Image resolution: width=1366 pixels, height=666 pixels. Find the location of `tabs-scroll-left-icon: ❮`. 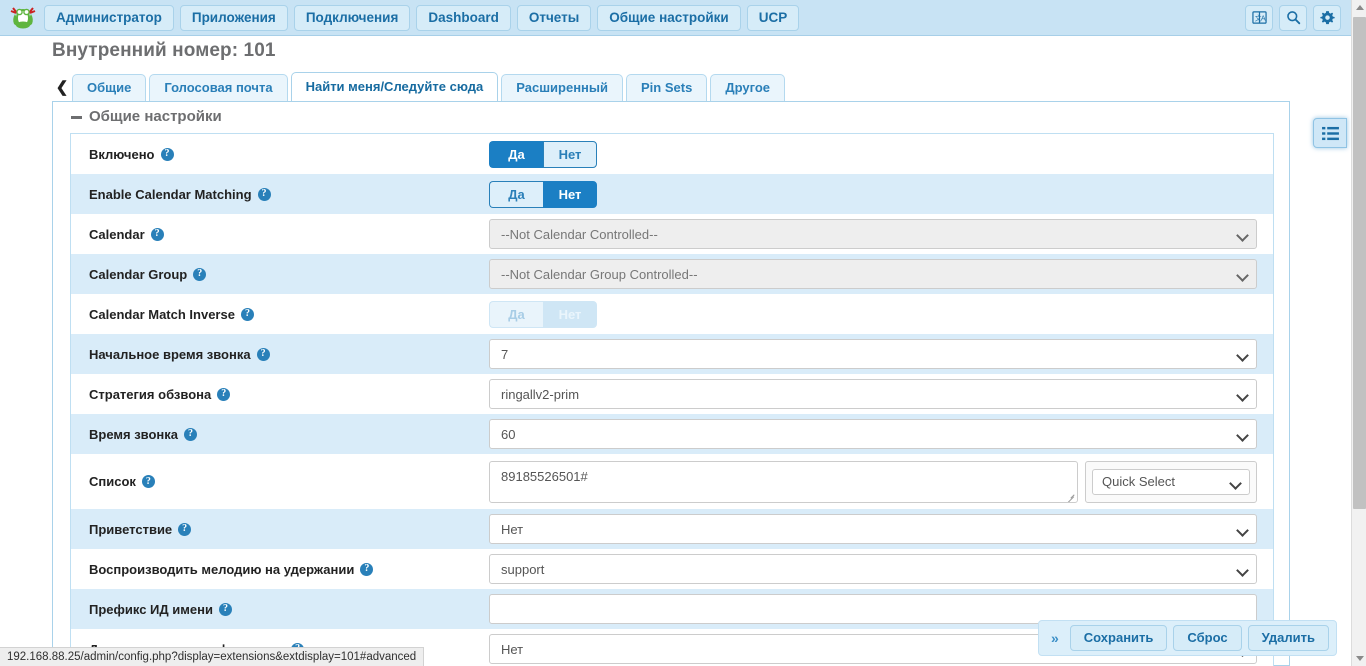

tabs-scroll-left-icon: ❮ is located at coordinates (62, 87).